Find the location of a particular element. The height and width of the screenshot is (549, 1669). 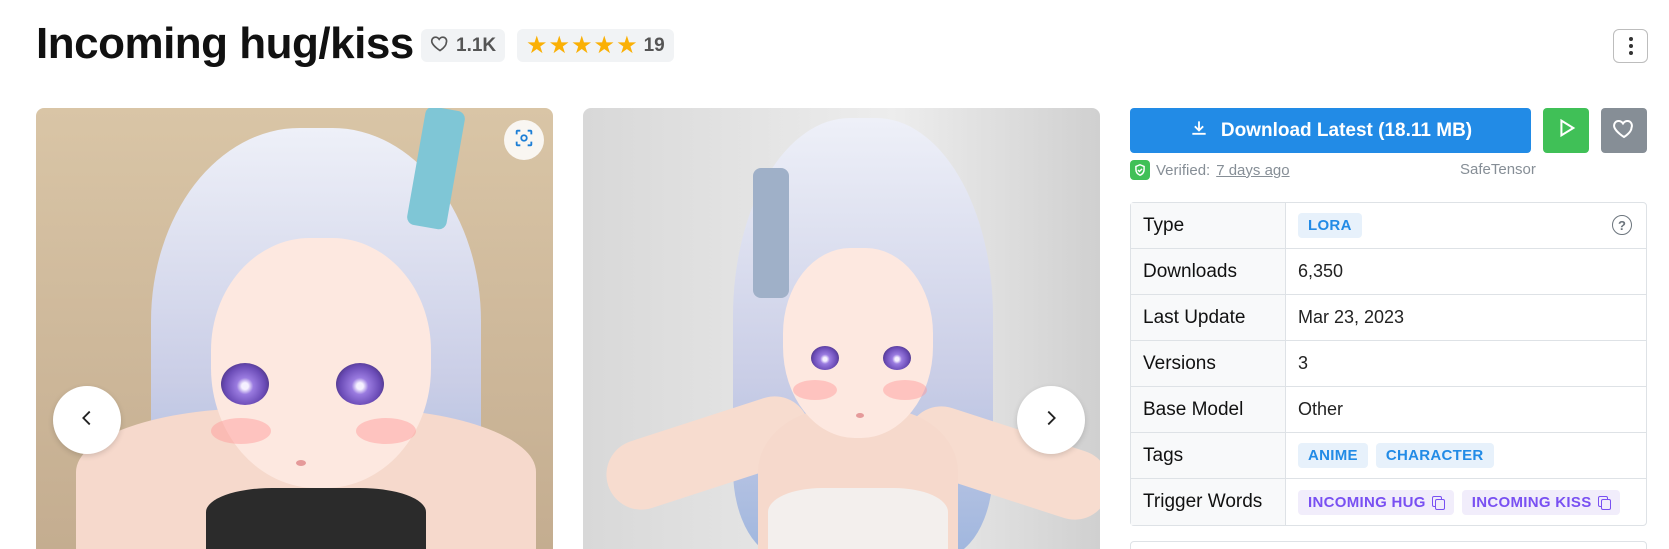

likes-count: 1.1K is located at coordinates (476, 45).